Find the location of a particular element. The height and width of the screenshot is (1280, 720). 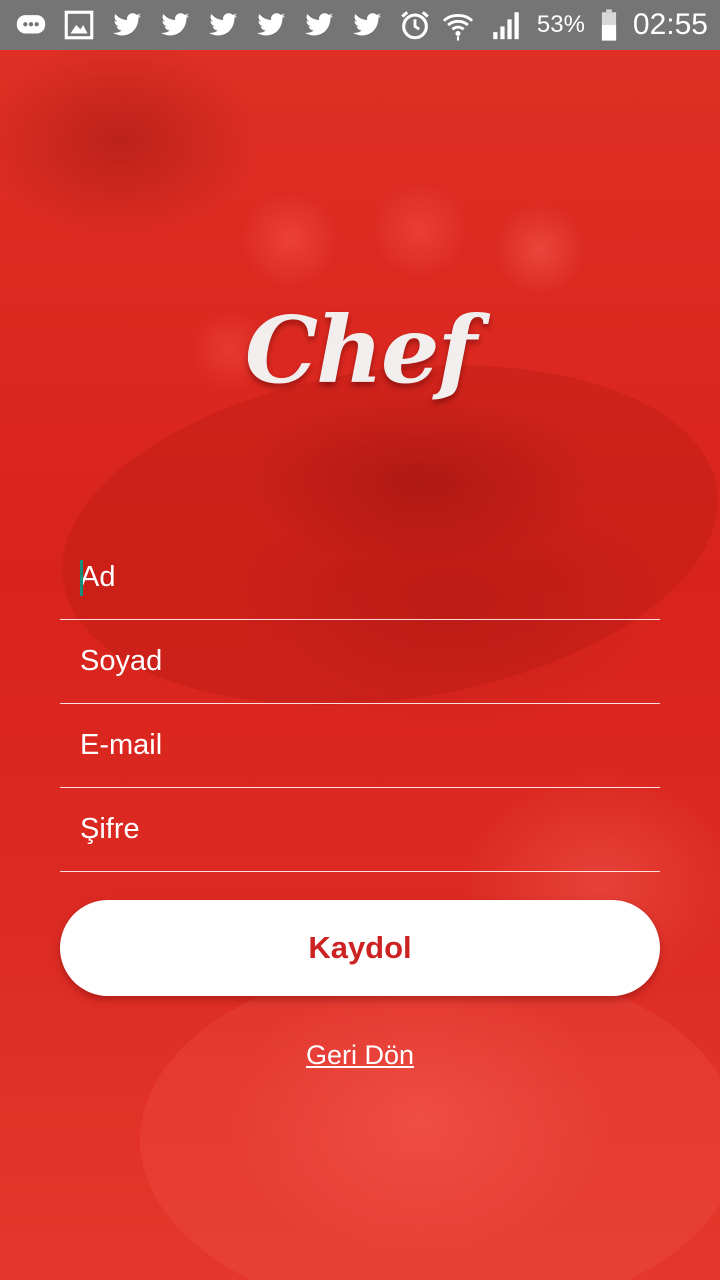

text-cursor is located at coordinates (81, 578).